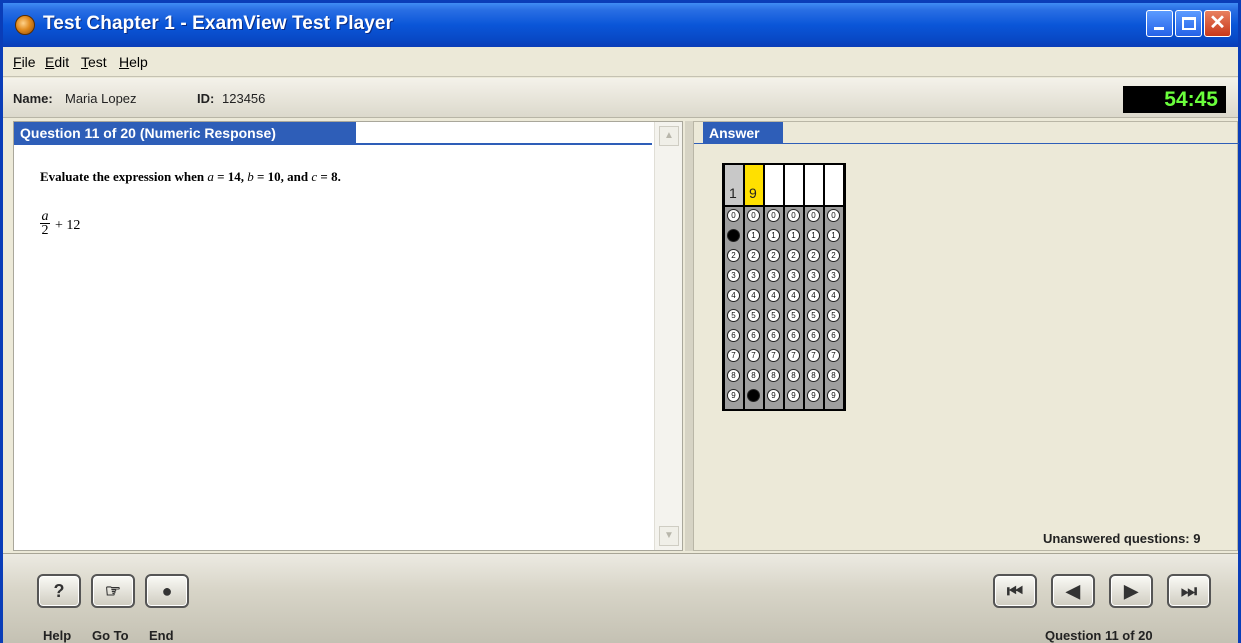 Image resolution: width=1241 pixels, height=643 pixels. What do you see at coordinates (113, 591) in the screenshot?
I see `goto-button: ☞` at bounding box center [113, 591].